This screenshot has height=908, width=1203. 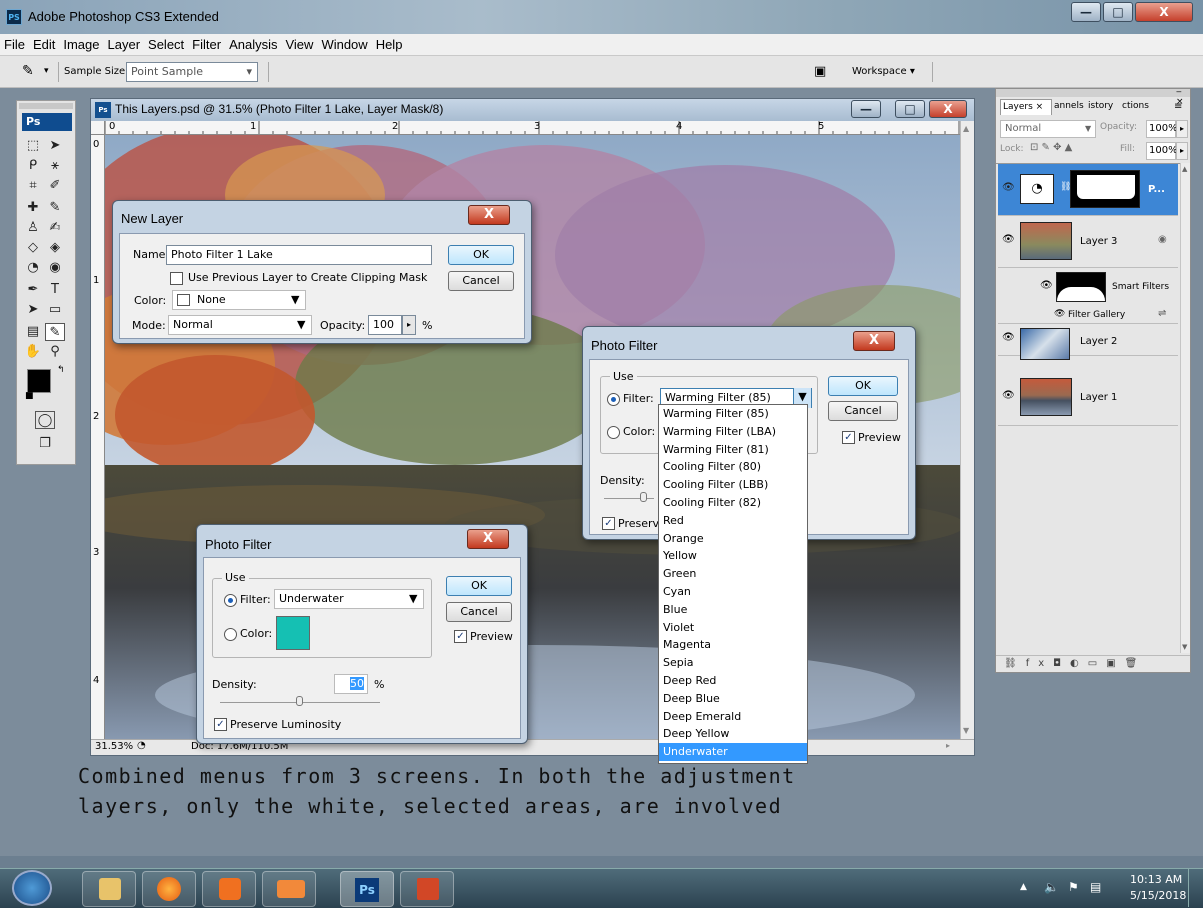 What do you see at coordinates (1093, 664) in the screenshot?
I see `layers-footer-toolbar: ⛓fx◘◐▭▣🗑` at bounding box center [1093, 664].